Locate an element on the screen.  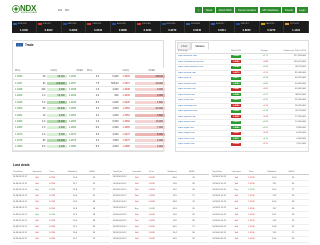
exchange-link: https://gate.io is located at coordinates (201, 78).